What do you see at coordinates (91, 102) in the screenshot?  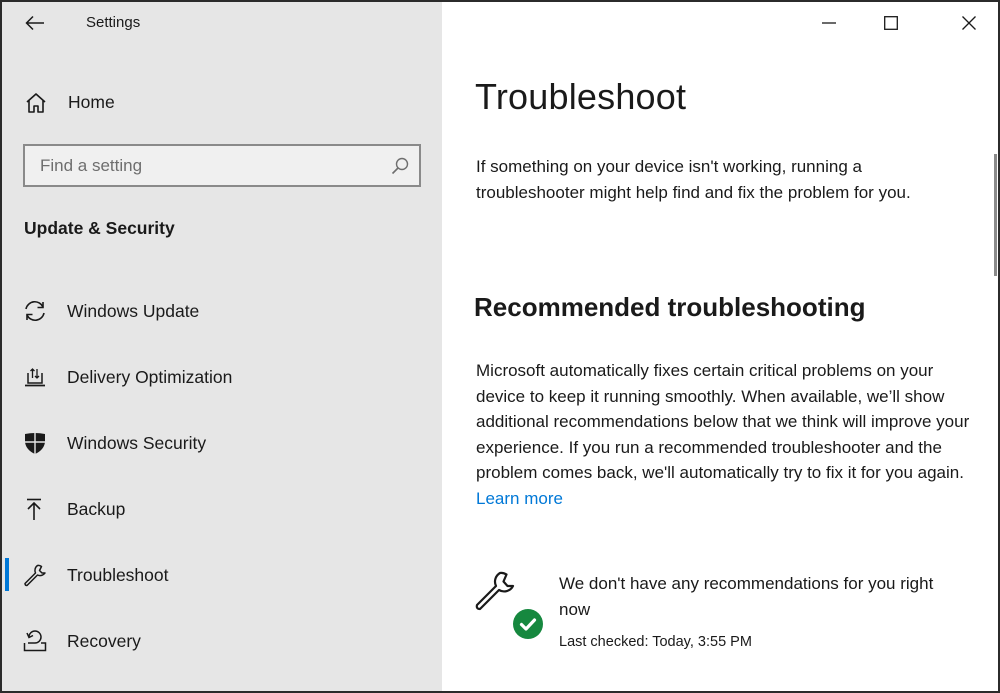 I see `sidebar-item-label: Home` at bounding box center [91, 102].